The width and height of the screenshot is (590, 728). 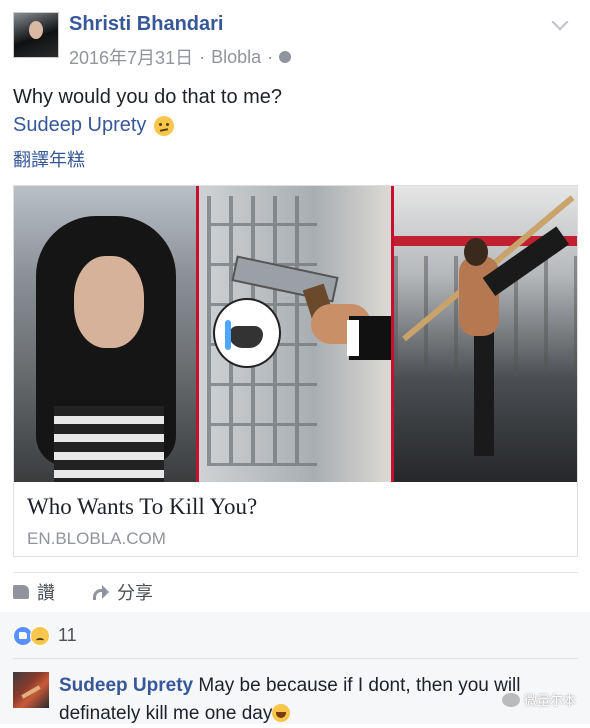 I want to click on mention-link: Sudeep Uprety, so click(x=79, y=125).